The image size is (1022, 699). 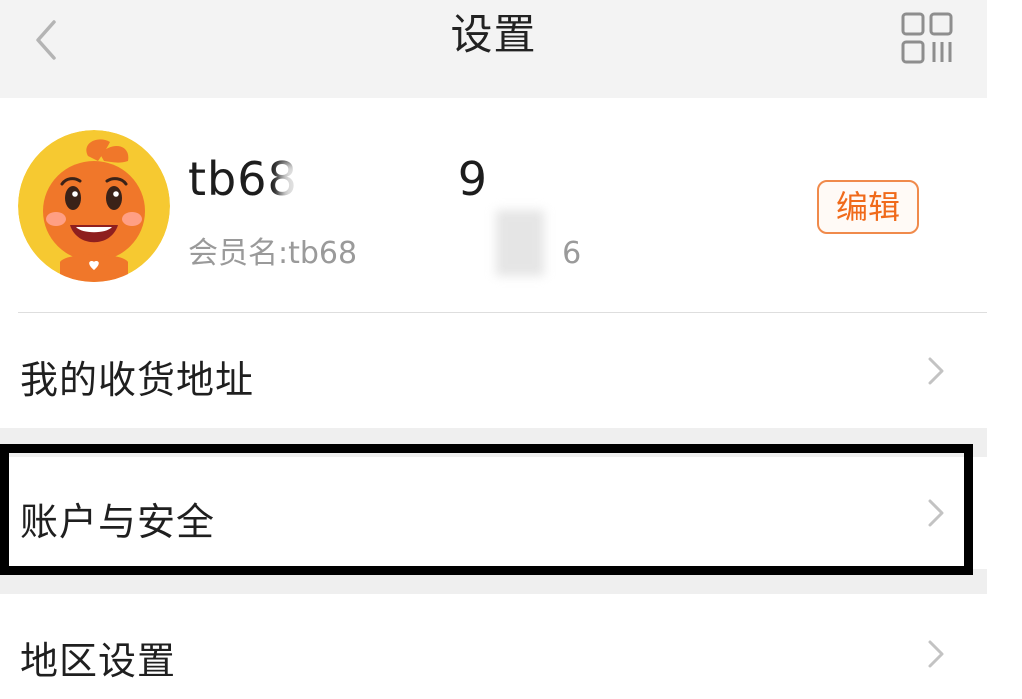 I want to click on qr-code-icon, so click(x=927, y=38).